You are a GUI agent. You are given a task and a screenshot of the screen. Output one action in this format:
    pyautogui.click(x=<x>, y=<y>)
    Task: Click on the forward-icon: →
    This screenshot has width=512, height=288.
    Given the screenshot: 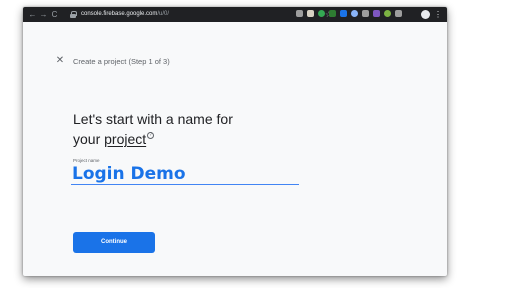 What is the action you would take?
    pyautogui.click(x=43, y=14)
    